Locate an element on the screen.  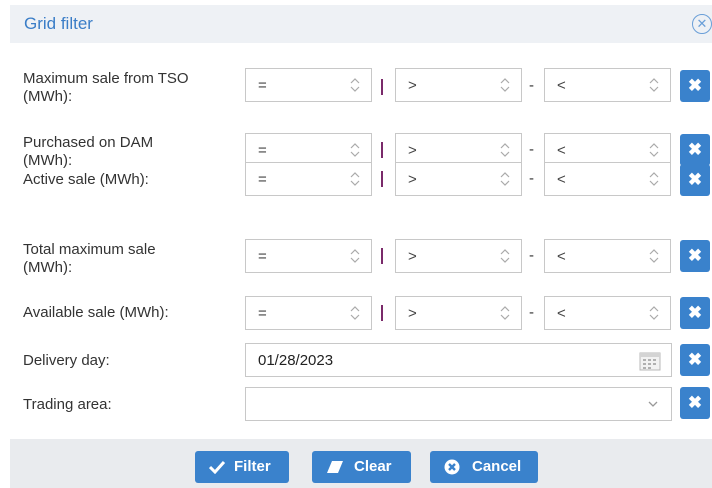
label-line: Active sale (MWh): is located at coordinates (86, 179).